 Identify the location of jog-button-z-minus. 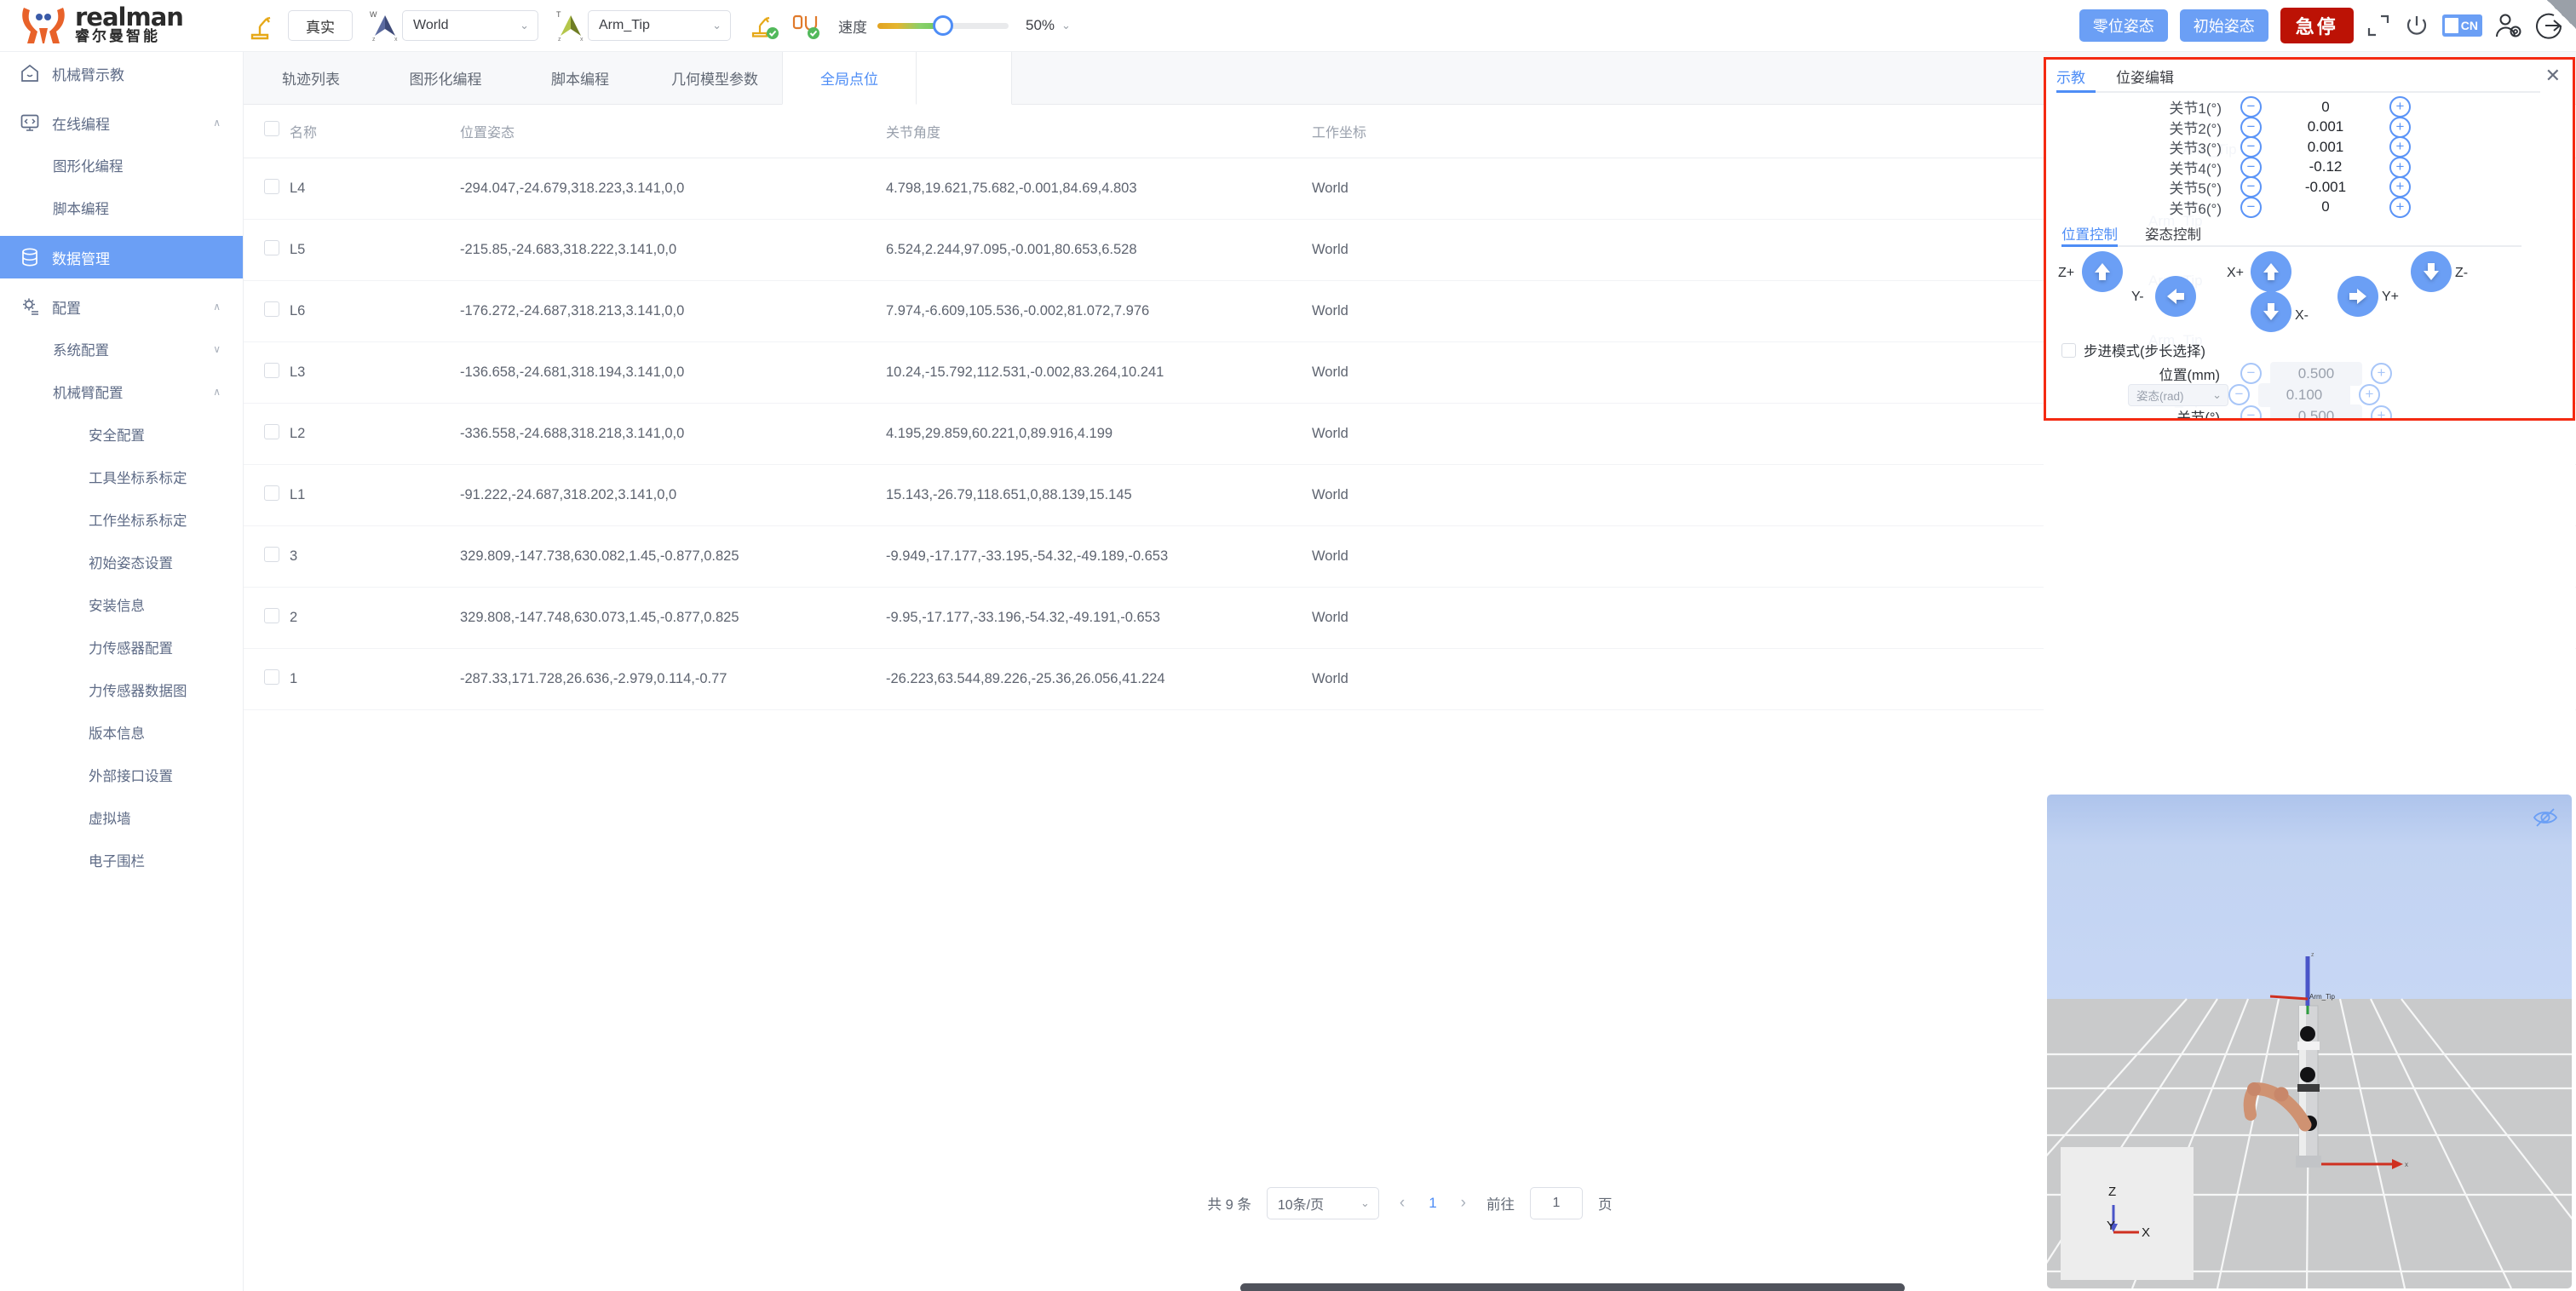
(2431, 271).